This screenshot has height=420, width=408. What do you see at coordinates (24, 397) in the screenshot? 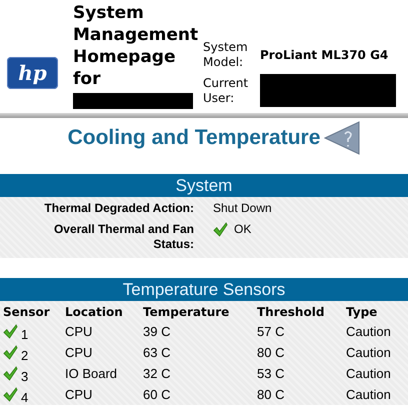
I see `table-cell: 4` at bounding box center [24, 397].